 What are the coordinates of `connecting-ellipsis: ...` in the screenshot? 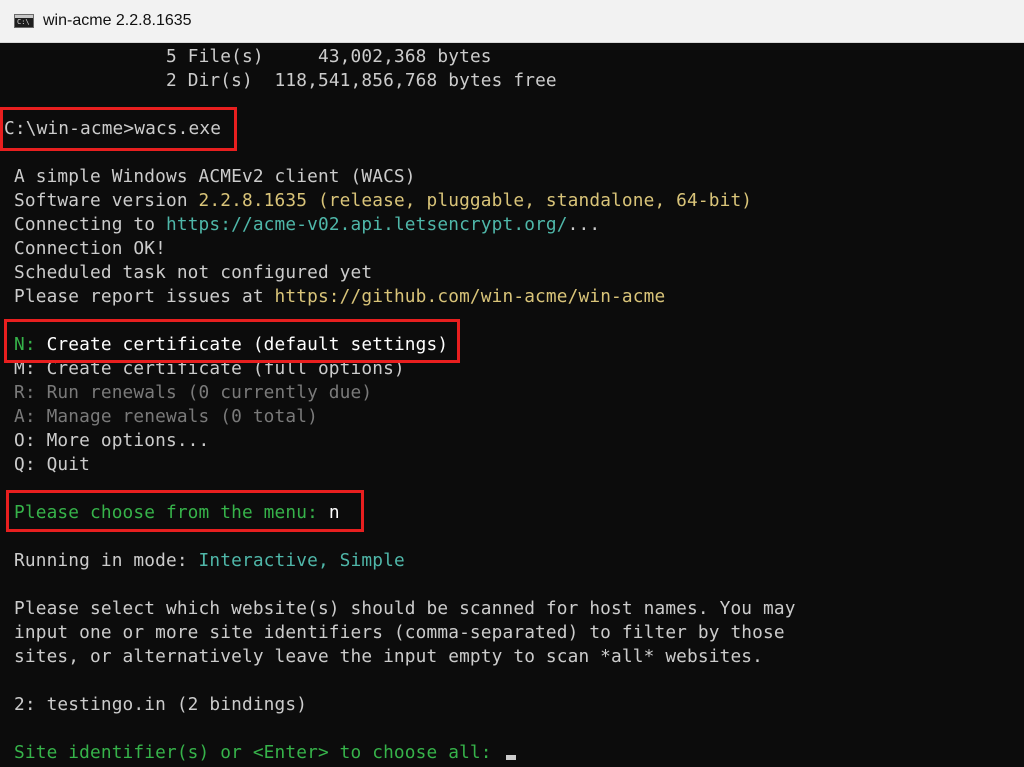 It's located at (584, 224).